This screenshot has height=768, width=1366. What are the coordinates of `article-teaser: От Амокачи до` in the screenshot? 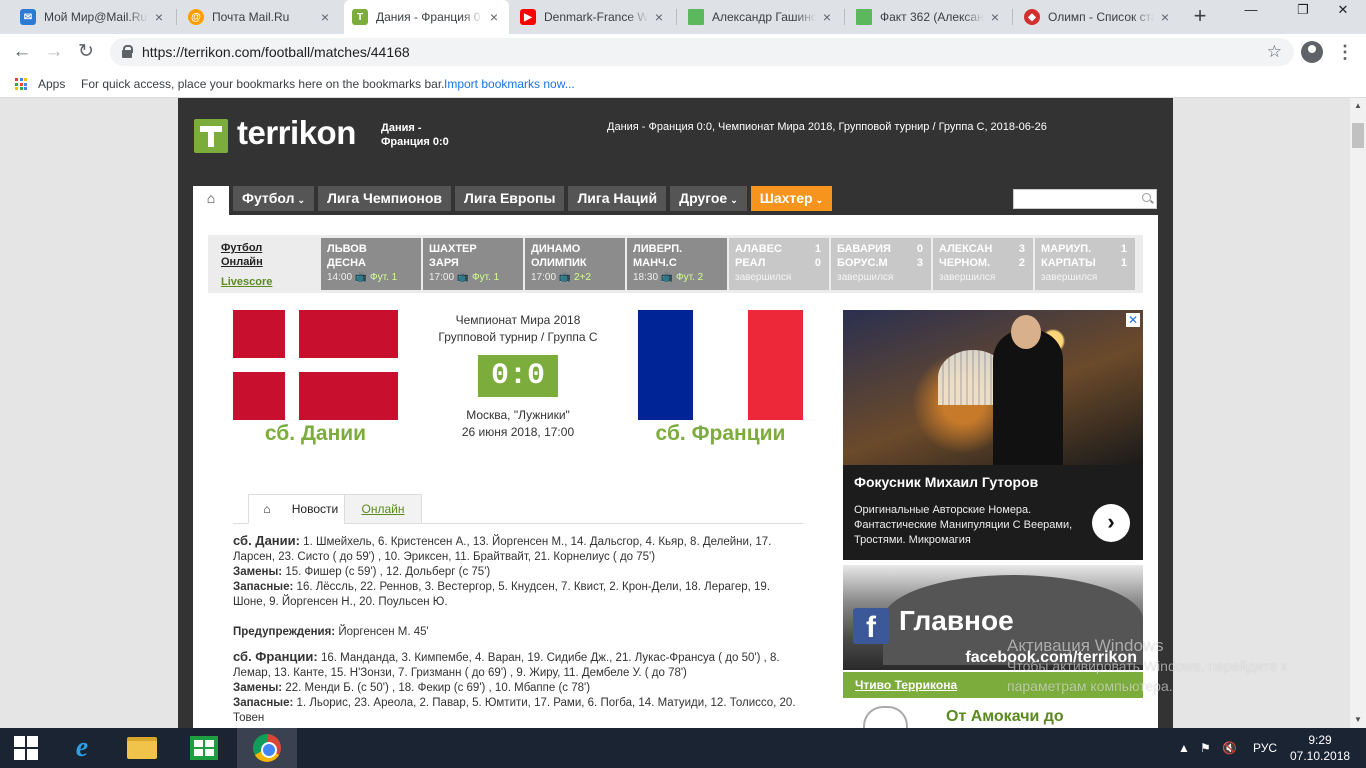 It's located at (993, 714).